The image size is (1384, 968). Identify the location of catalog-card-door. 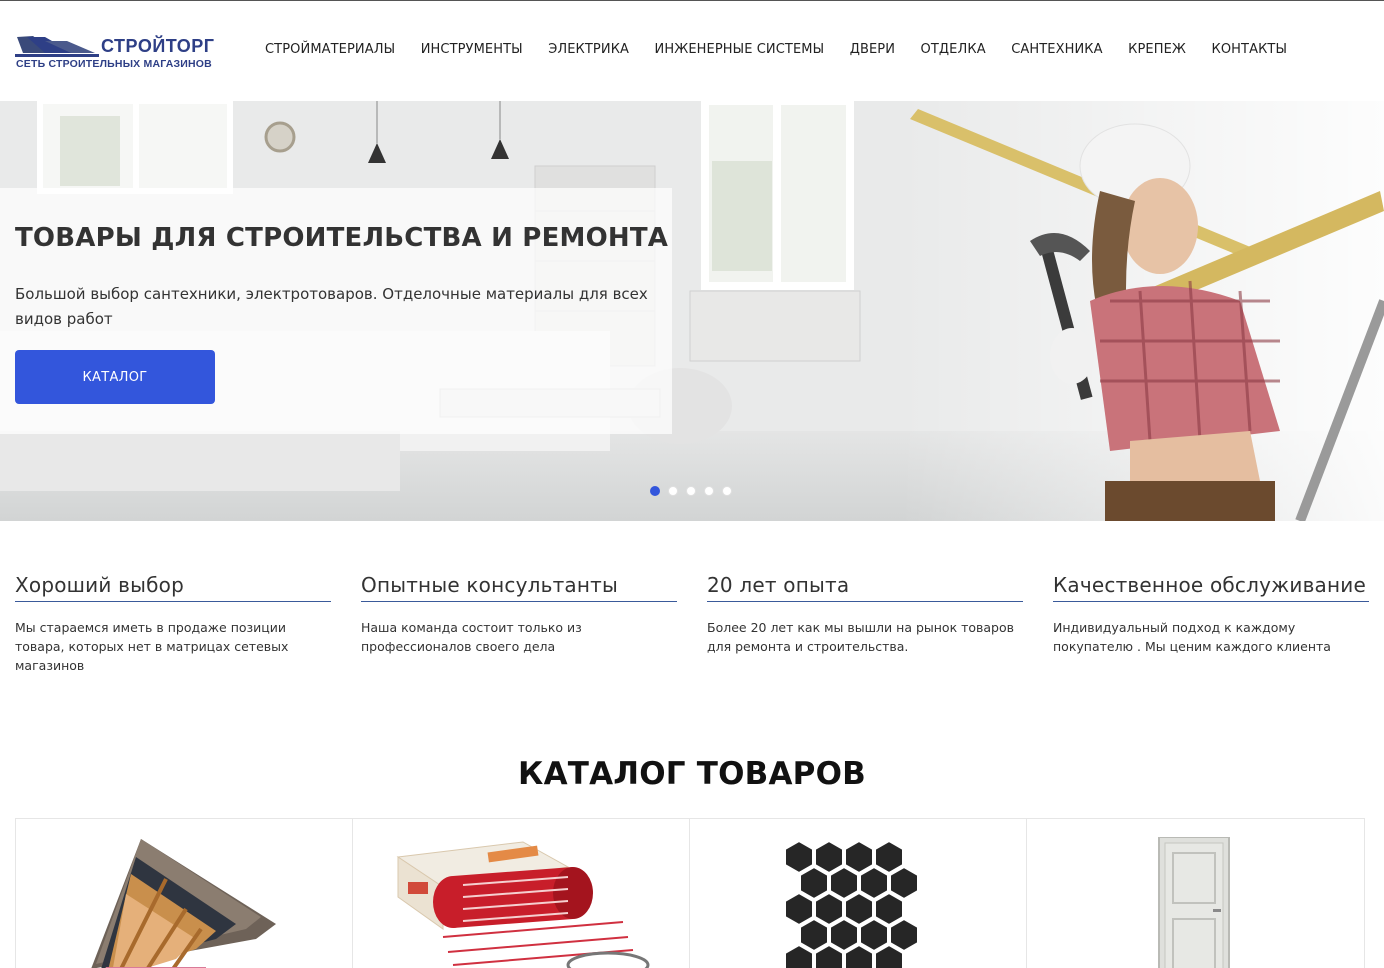
(1195, 893).